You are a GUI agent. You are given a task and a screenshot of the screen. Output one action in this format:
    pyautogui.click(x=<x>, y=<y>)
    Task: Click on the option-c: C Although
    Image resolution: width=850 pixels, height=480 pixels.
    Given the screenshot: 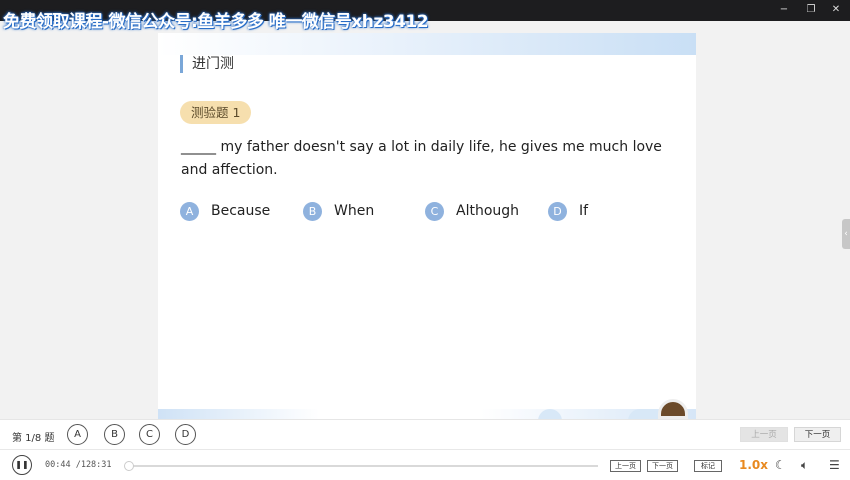 What is the action you would take?
    pyautogui.click(x=472, y=211)
    